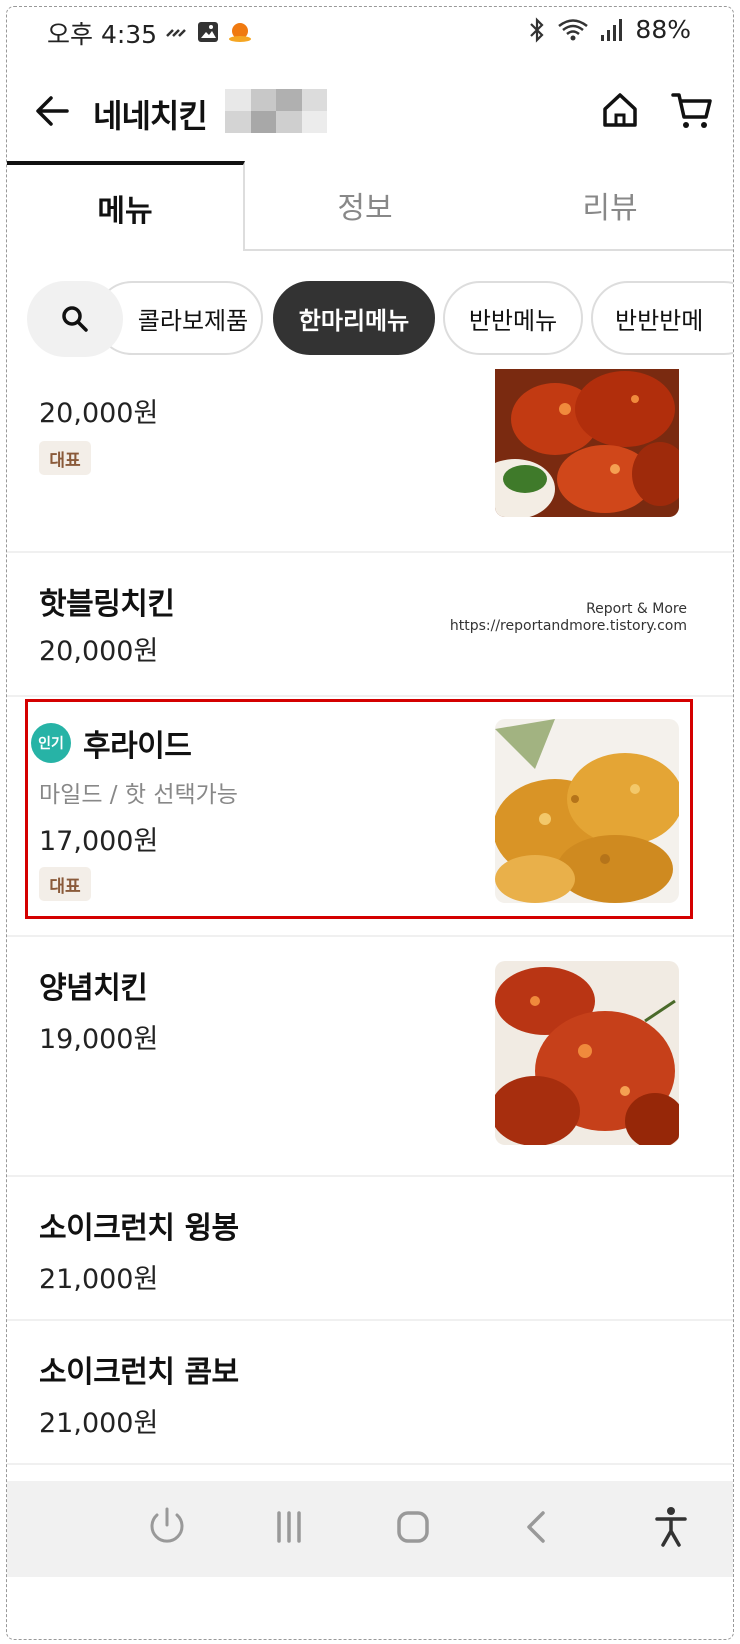 Image resolution: width=740 pixels, height=1644 pixels. I want to click on home-button, so click(620, 110).